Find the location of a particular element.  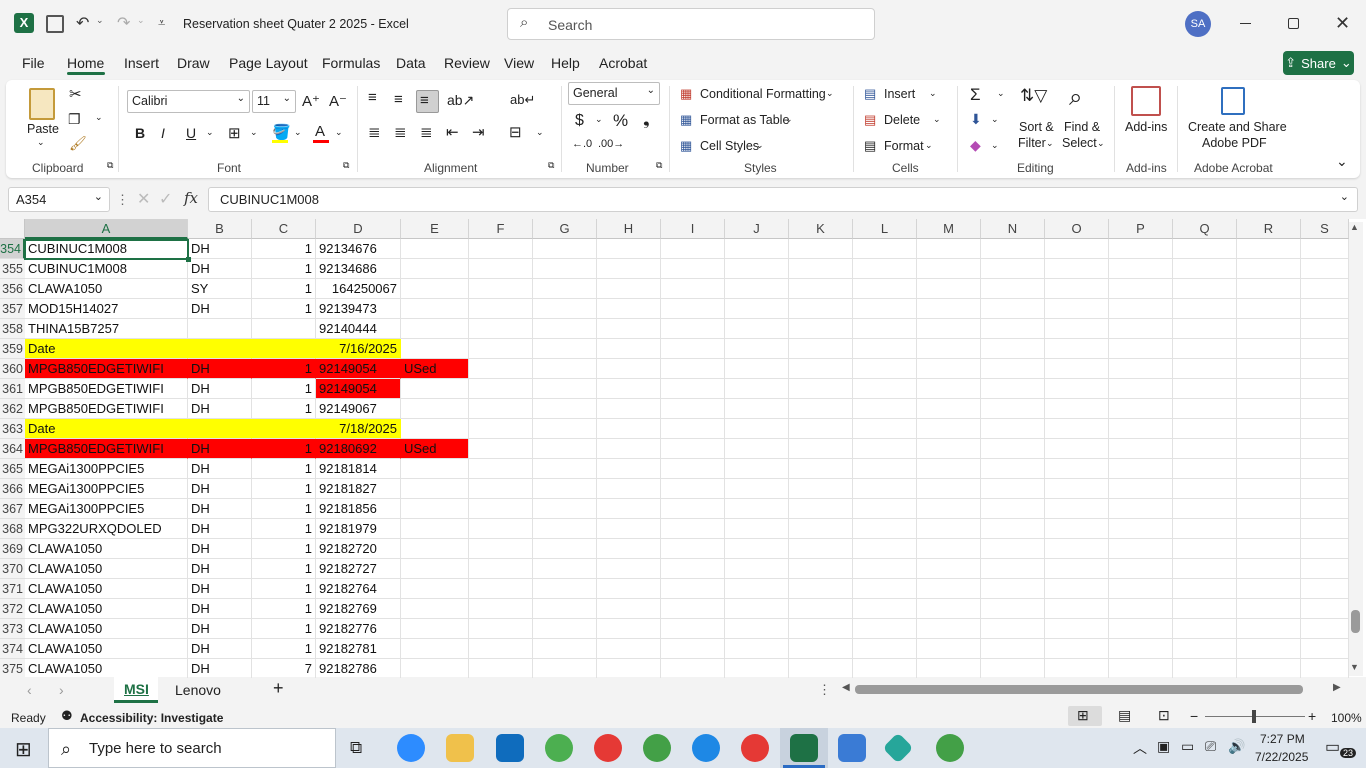

column-header-g: G is located at coordinates (565, 229).